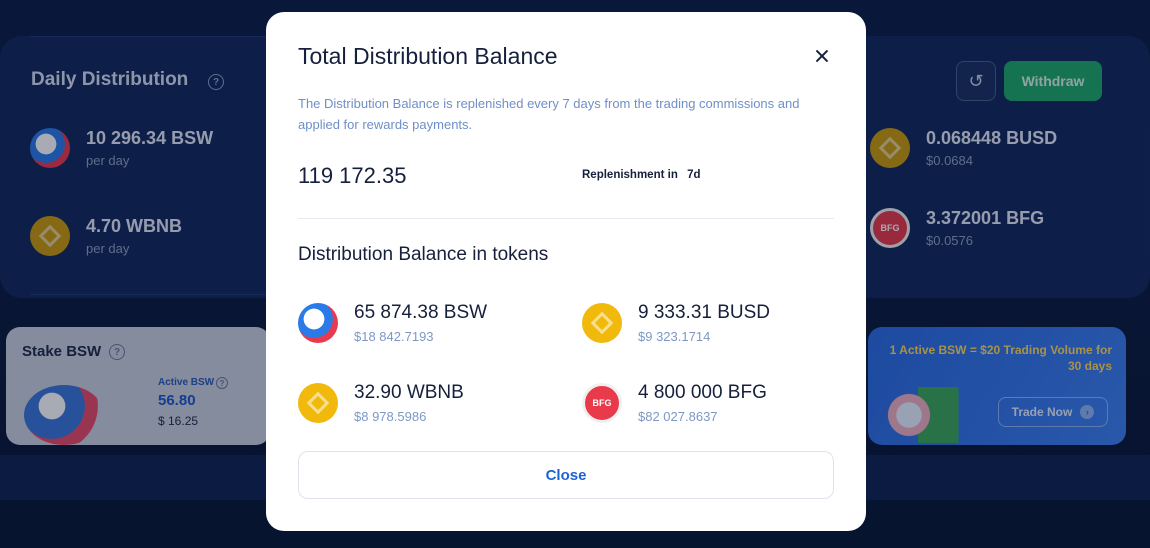 Image resolution: width=1150 pixels, height=548 pixels. I want to click on replenishment-days: 7d, so click(694, 175).